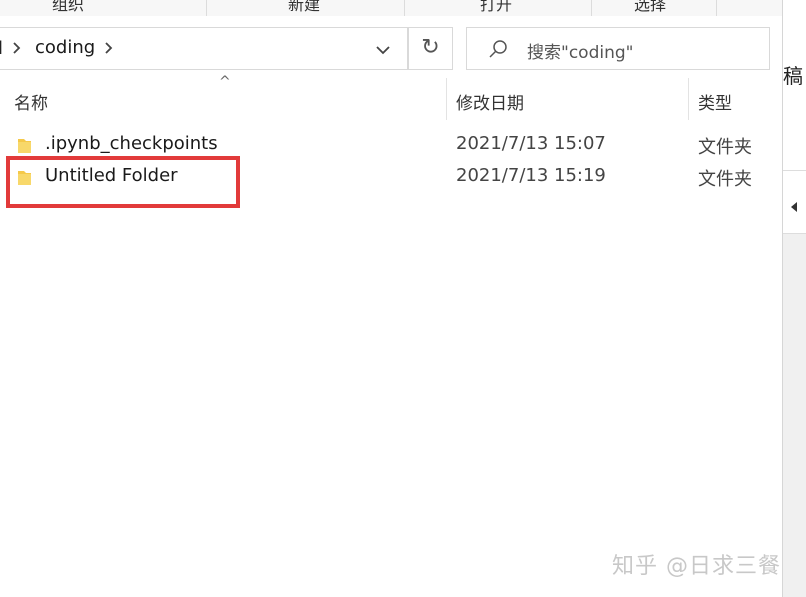  What do you see at coordinates (490, 101) in the screenshot?
I see `column-header-date: 修改日期` at bounding box center [490, 101].